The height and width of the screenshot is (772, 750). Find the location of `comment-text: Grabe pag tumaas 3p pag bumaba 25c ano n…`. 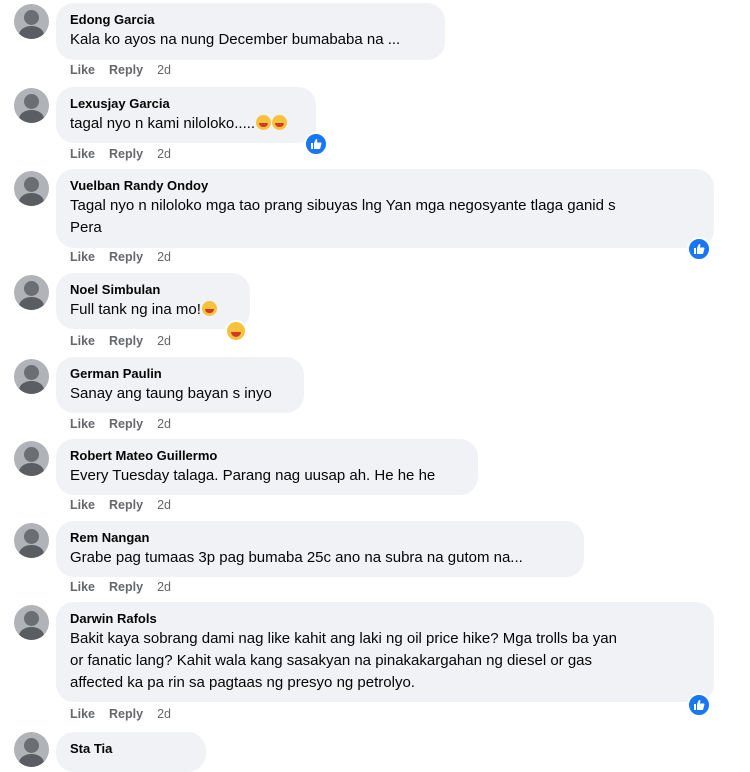

comment-text: Grabe pag tumaas 3p pag bumaba 25c ano n… is located at coordinates (296, 557).